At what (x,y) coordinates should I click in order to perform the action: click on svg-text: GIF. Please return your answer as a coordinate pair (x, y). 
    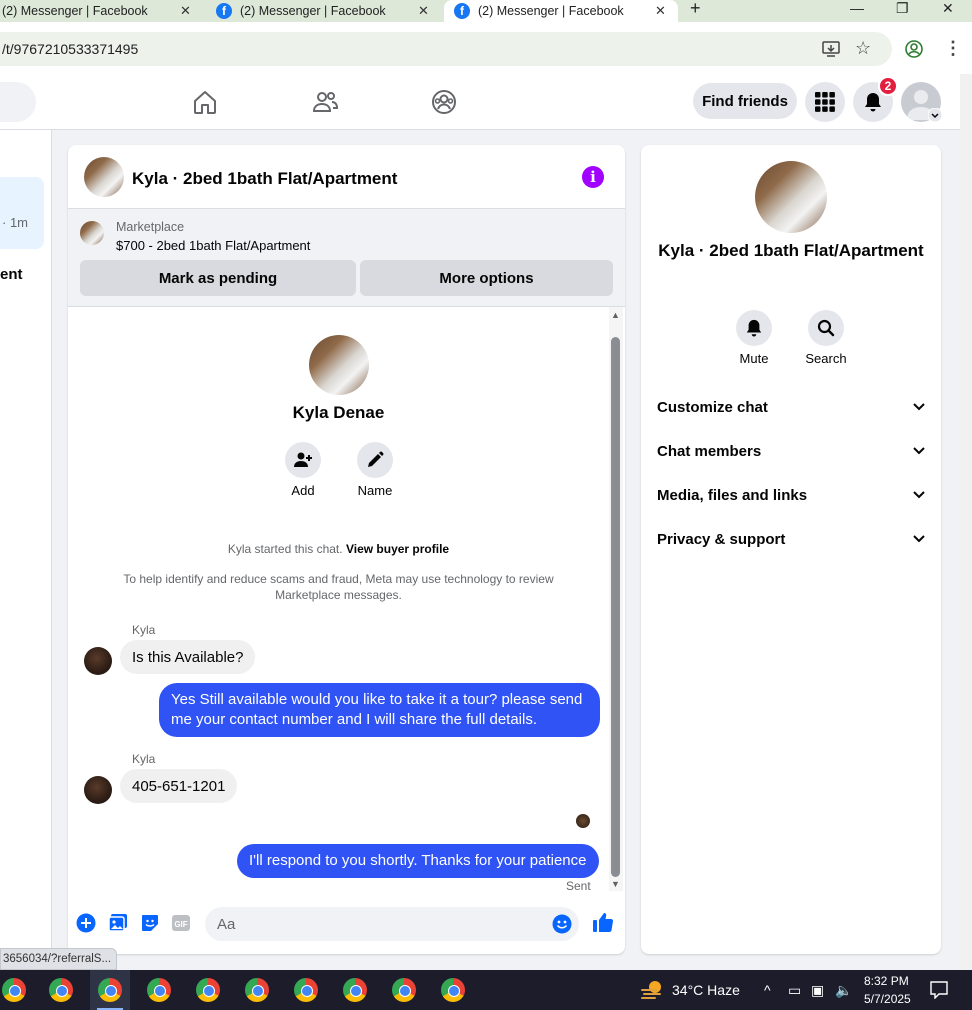
    Looking at the image, I should click on (180, 924).